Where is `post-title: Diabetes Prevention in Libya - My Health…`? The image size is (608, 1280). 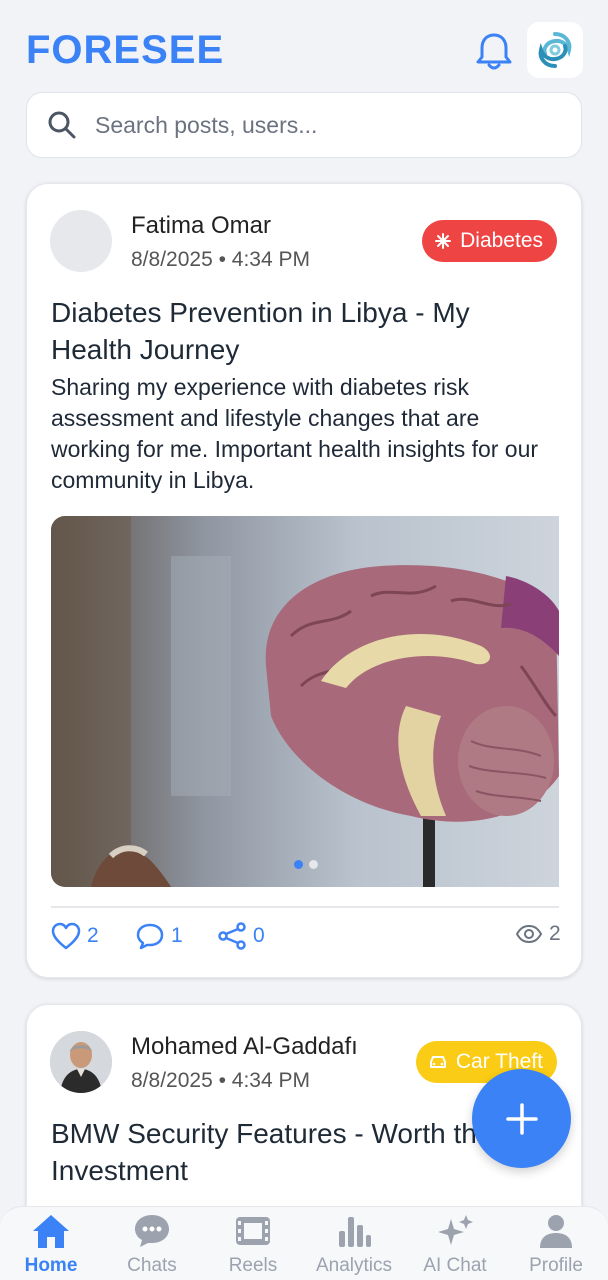
post-title: Diabetes Prevention in Libya - My Health… is located at coordinates (301, 331).